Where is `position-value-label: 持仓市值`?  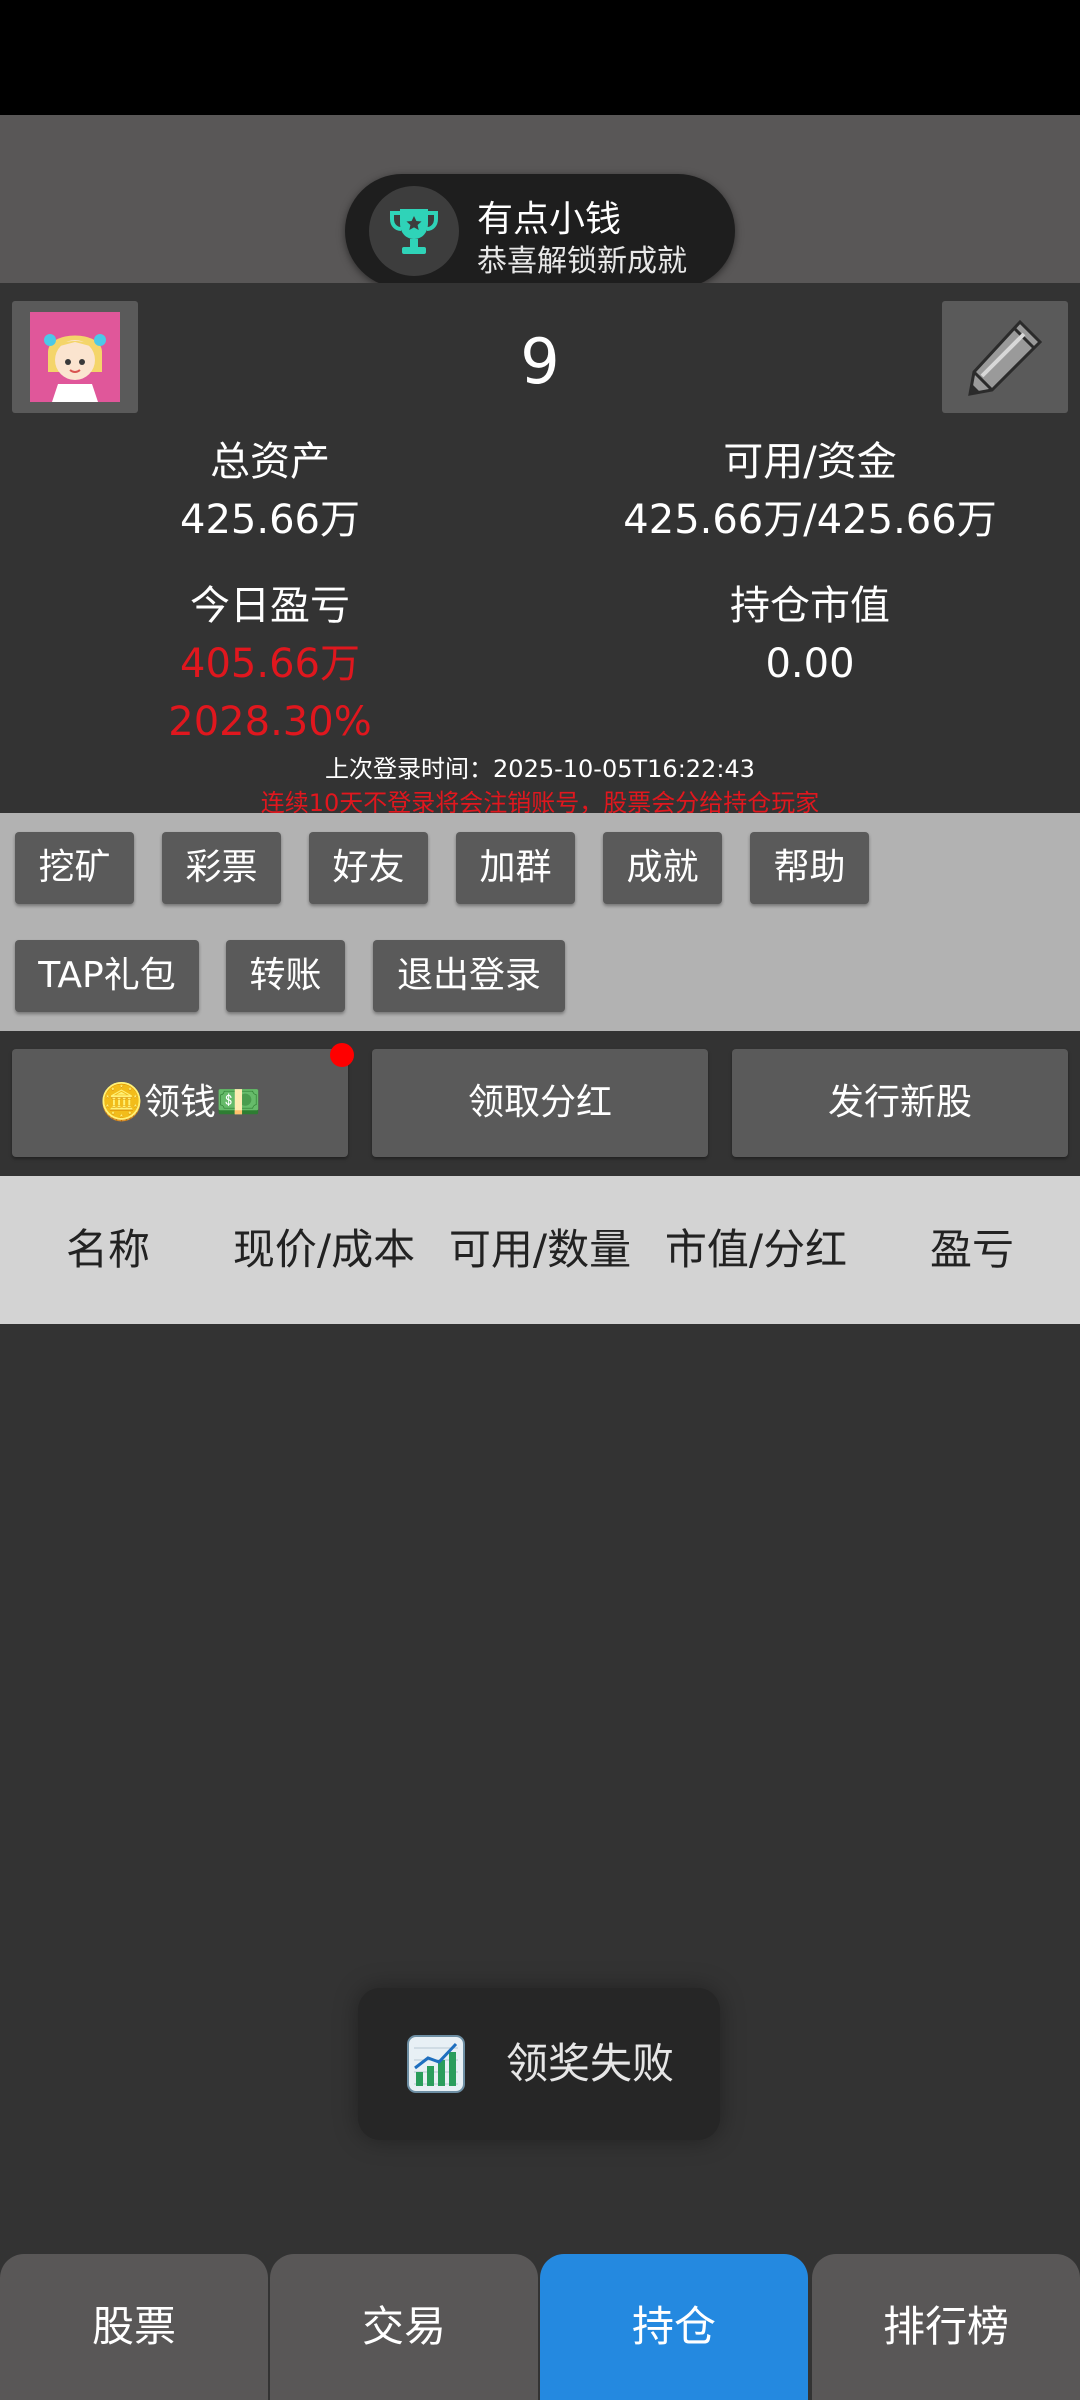 position-value-label: 持仓市值 is located at coordinates (810, 606).